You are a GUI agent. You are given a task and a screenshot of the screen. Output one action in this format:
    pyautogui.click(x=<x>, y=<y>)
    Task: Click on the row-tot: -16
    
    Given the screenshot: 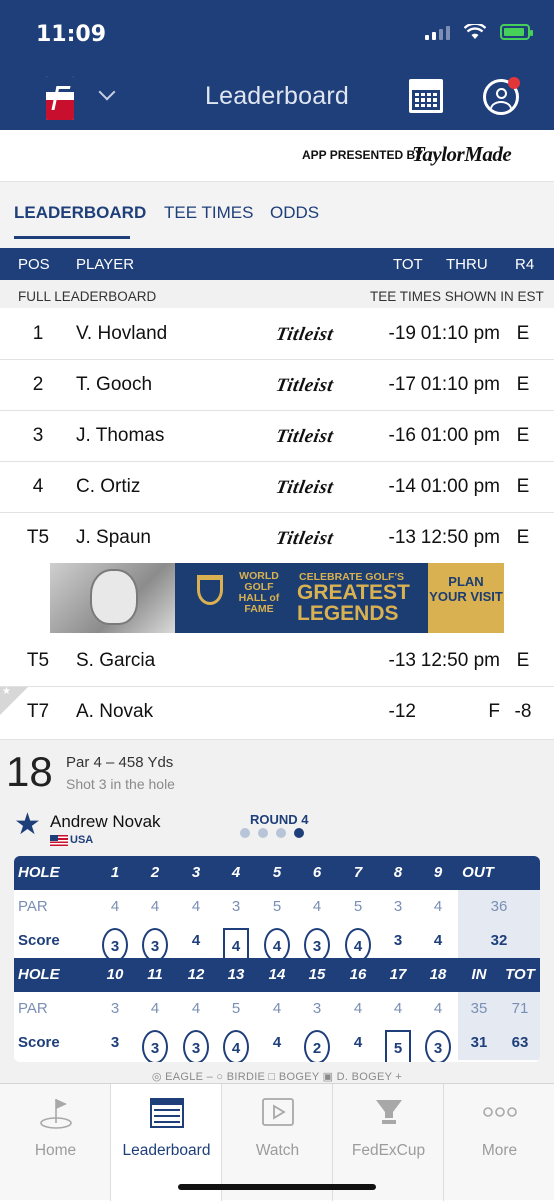 What is the action you would take?
    pyautogui.click(x=402, y=435)
    